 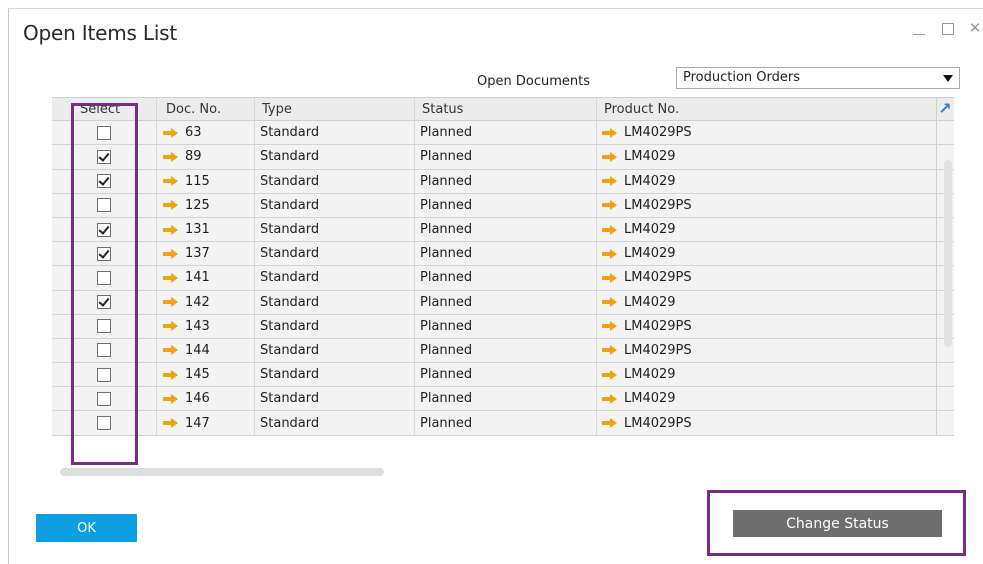 I want to click on doc-no-value: 137, so click(x=197, y=254).